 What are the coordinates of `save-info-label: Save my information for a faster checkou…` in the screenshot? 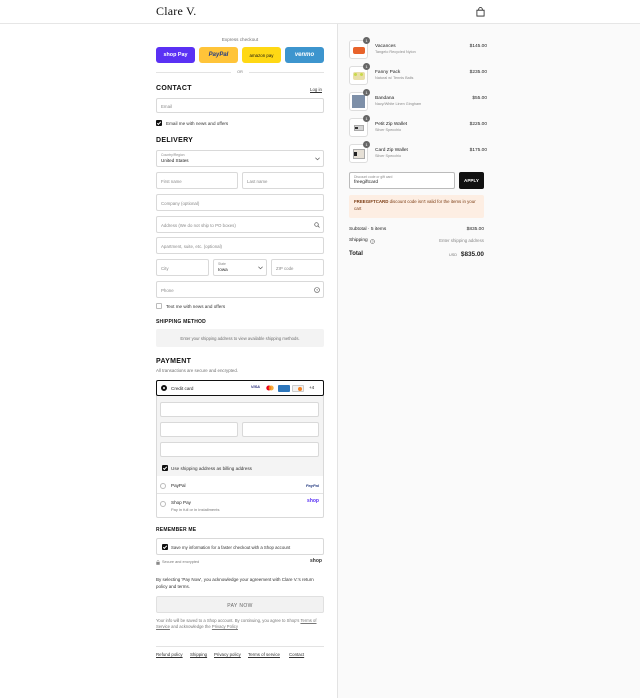 It's located at (231, 547).